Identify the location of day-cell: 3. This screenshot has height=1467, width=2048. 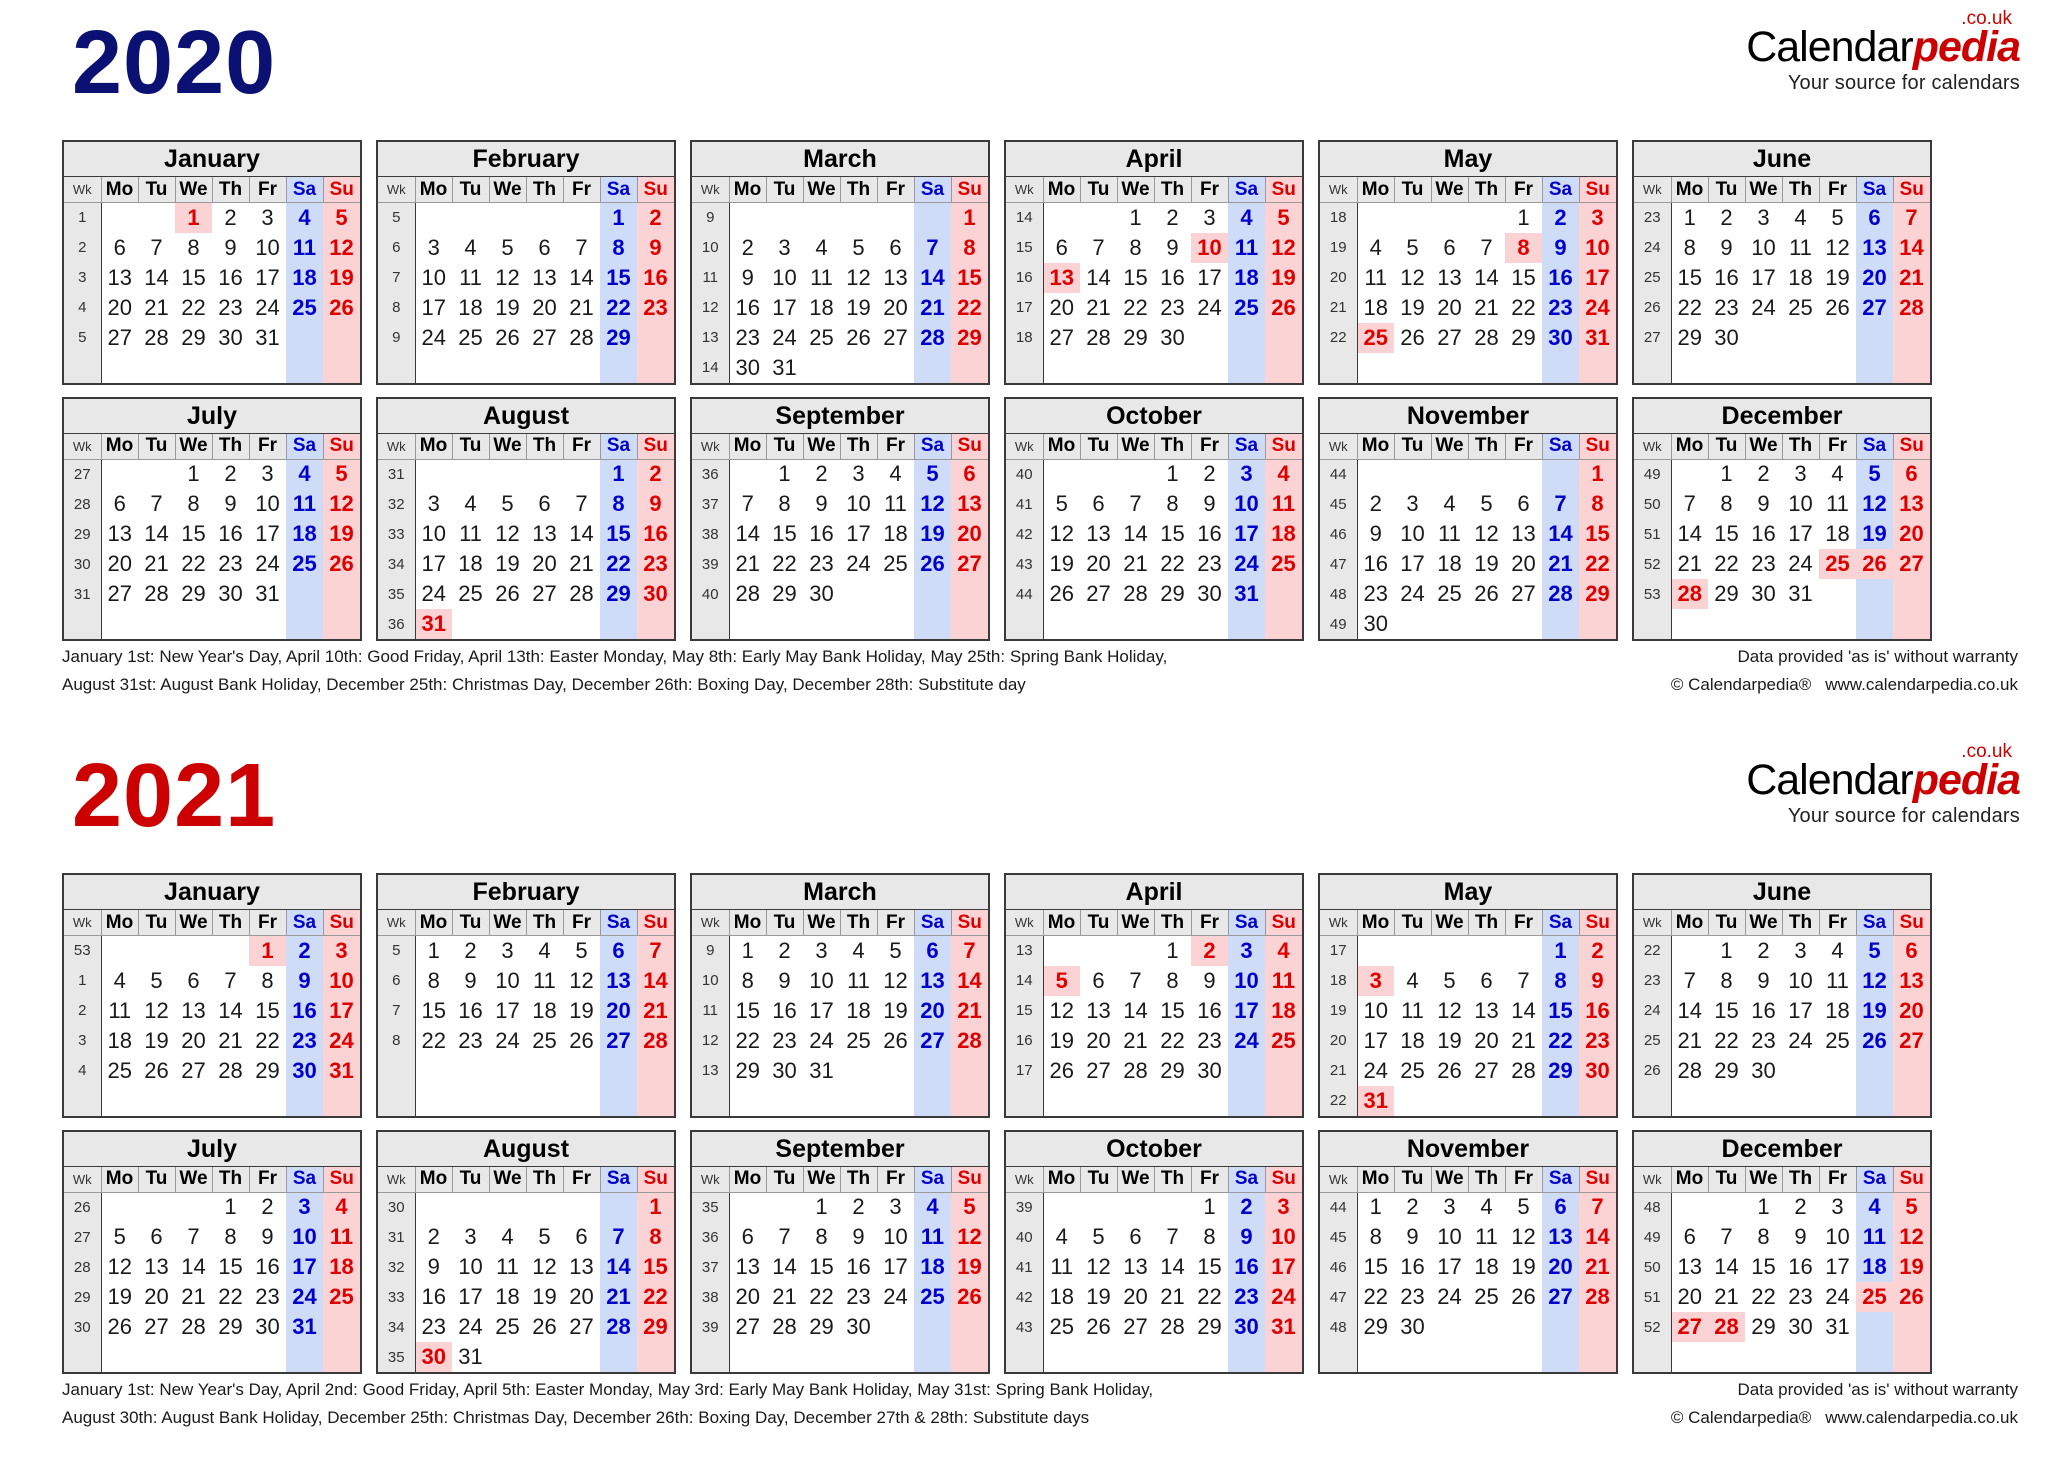
(1246, 950).